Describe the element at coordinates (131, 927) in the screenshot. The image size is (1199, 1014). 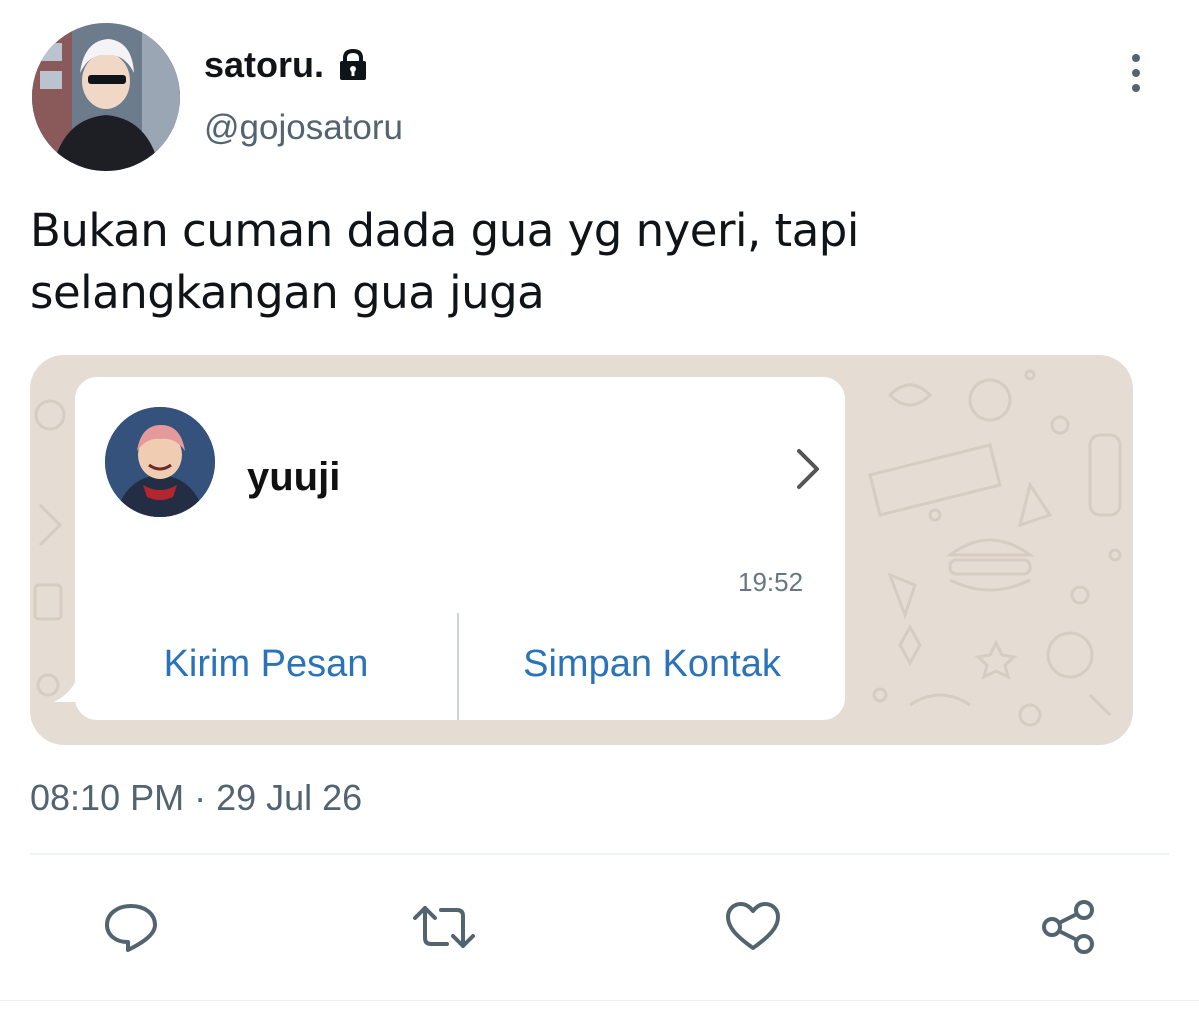
I see `reply-icon` at that location.